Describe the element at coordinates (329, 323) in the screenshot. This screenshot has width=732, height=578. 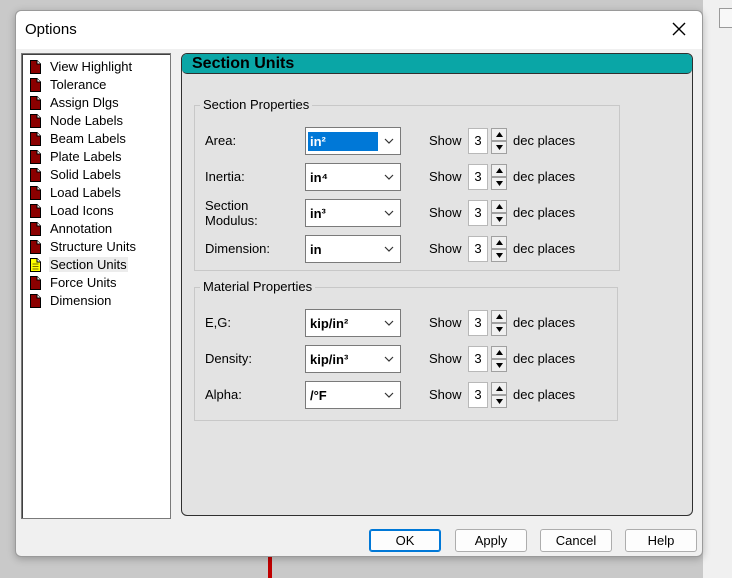
I see `unit-value: kip/in²` at that location.